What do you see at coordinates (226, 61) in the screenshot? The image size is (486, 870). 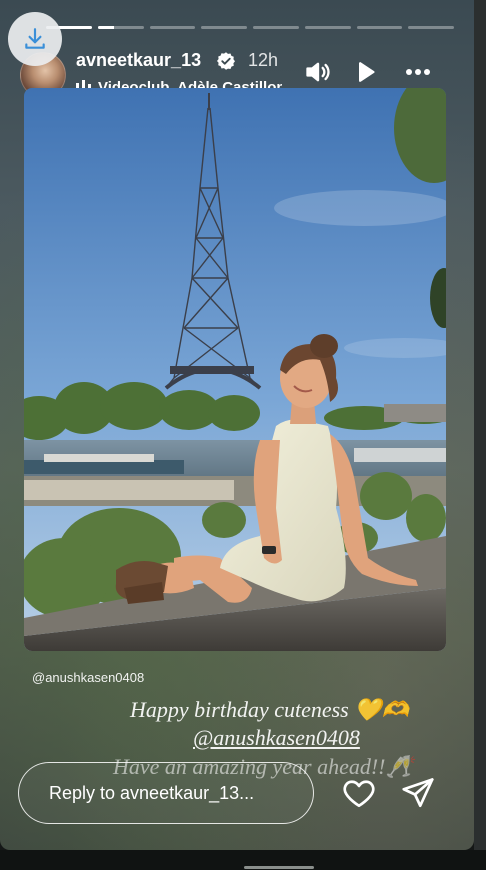 I see `verified-badge-icon` at bounding box center [226, 61].